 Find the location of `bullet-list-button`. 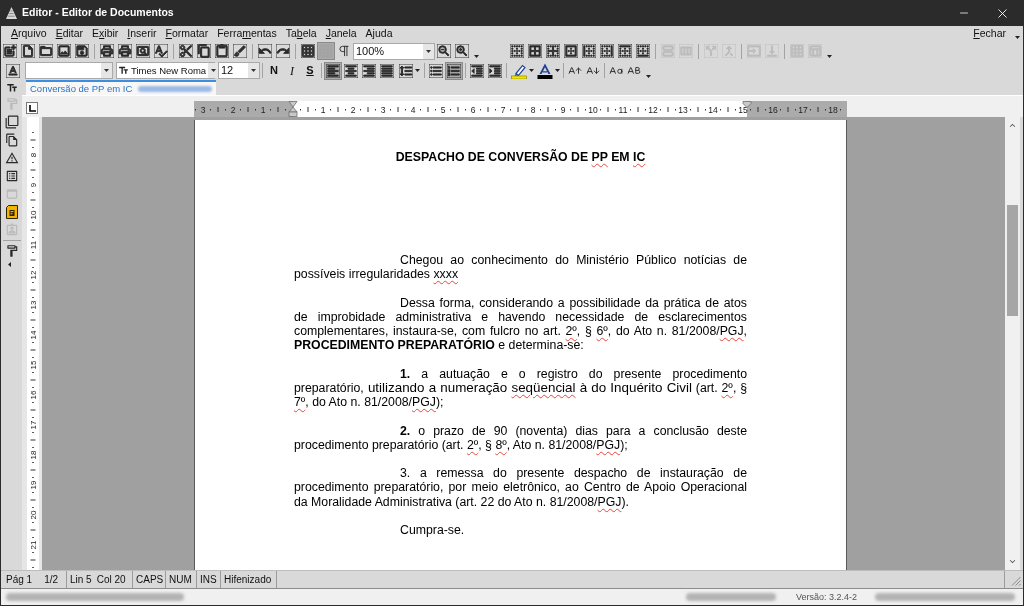

bullet-list-button is located at coordinates (436, 70).